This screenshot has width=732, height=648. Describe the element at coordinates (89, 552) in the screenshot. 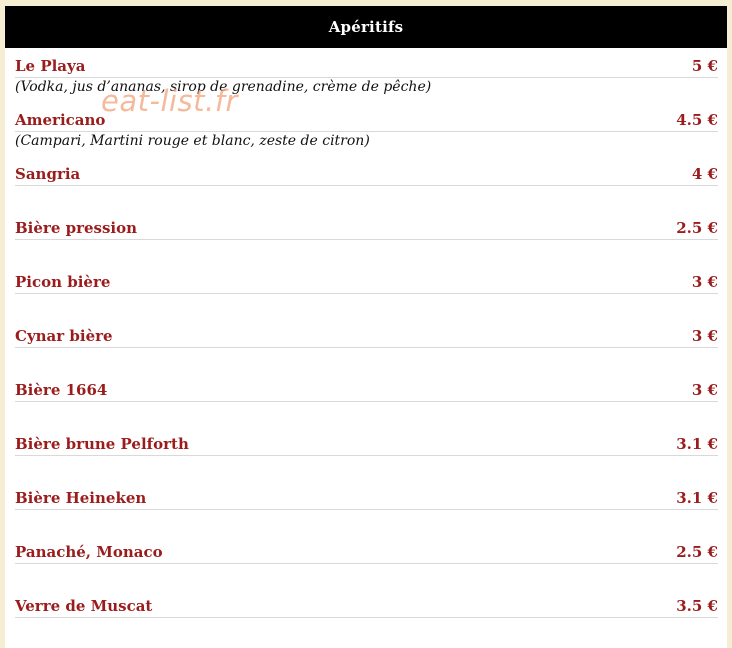

I see `menu-item-name: Panaché, Monaco` at that location.